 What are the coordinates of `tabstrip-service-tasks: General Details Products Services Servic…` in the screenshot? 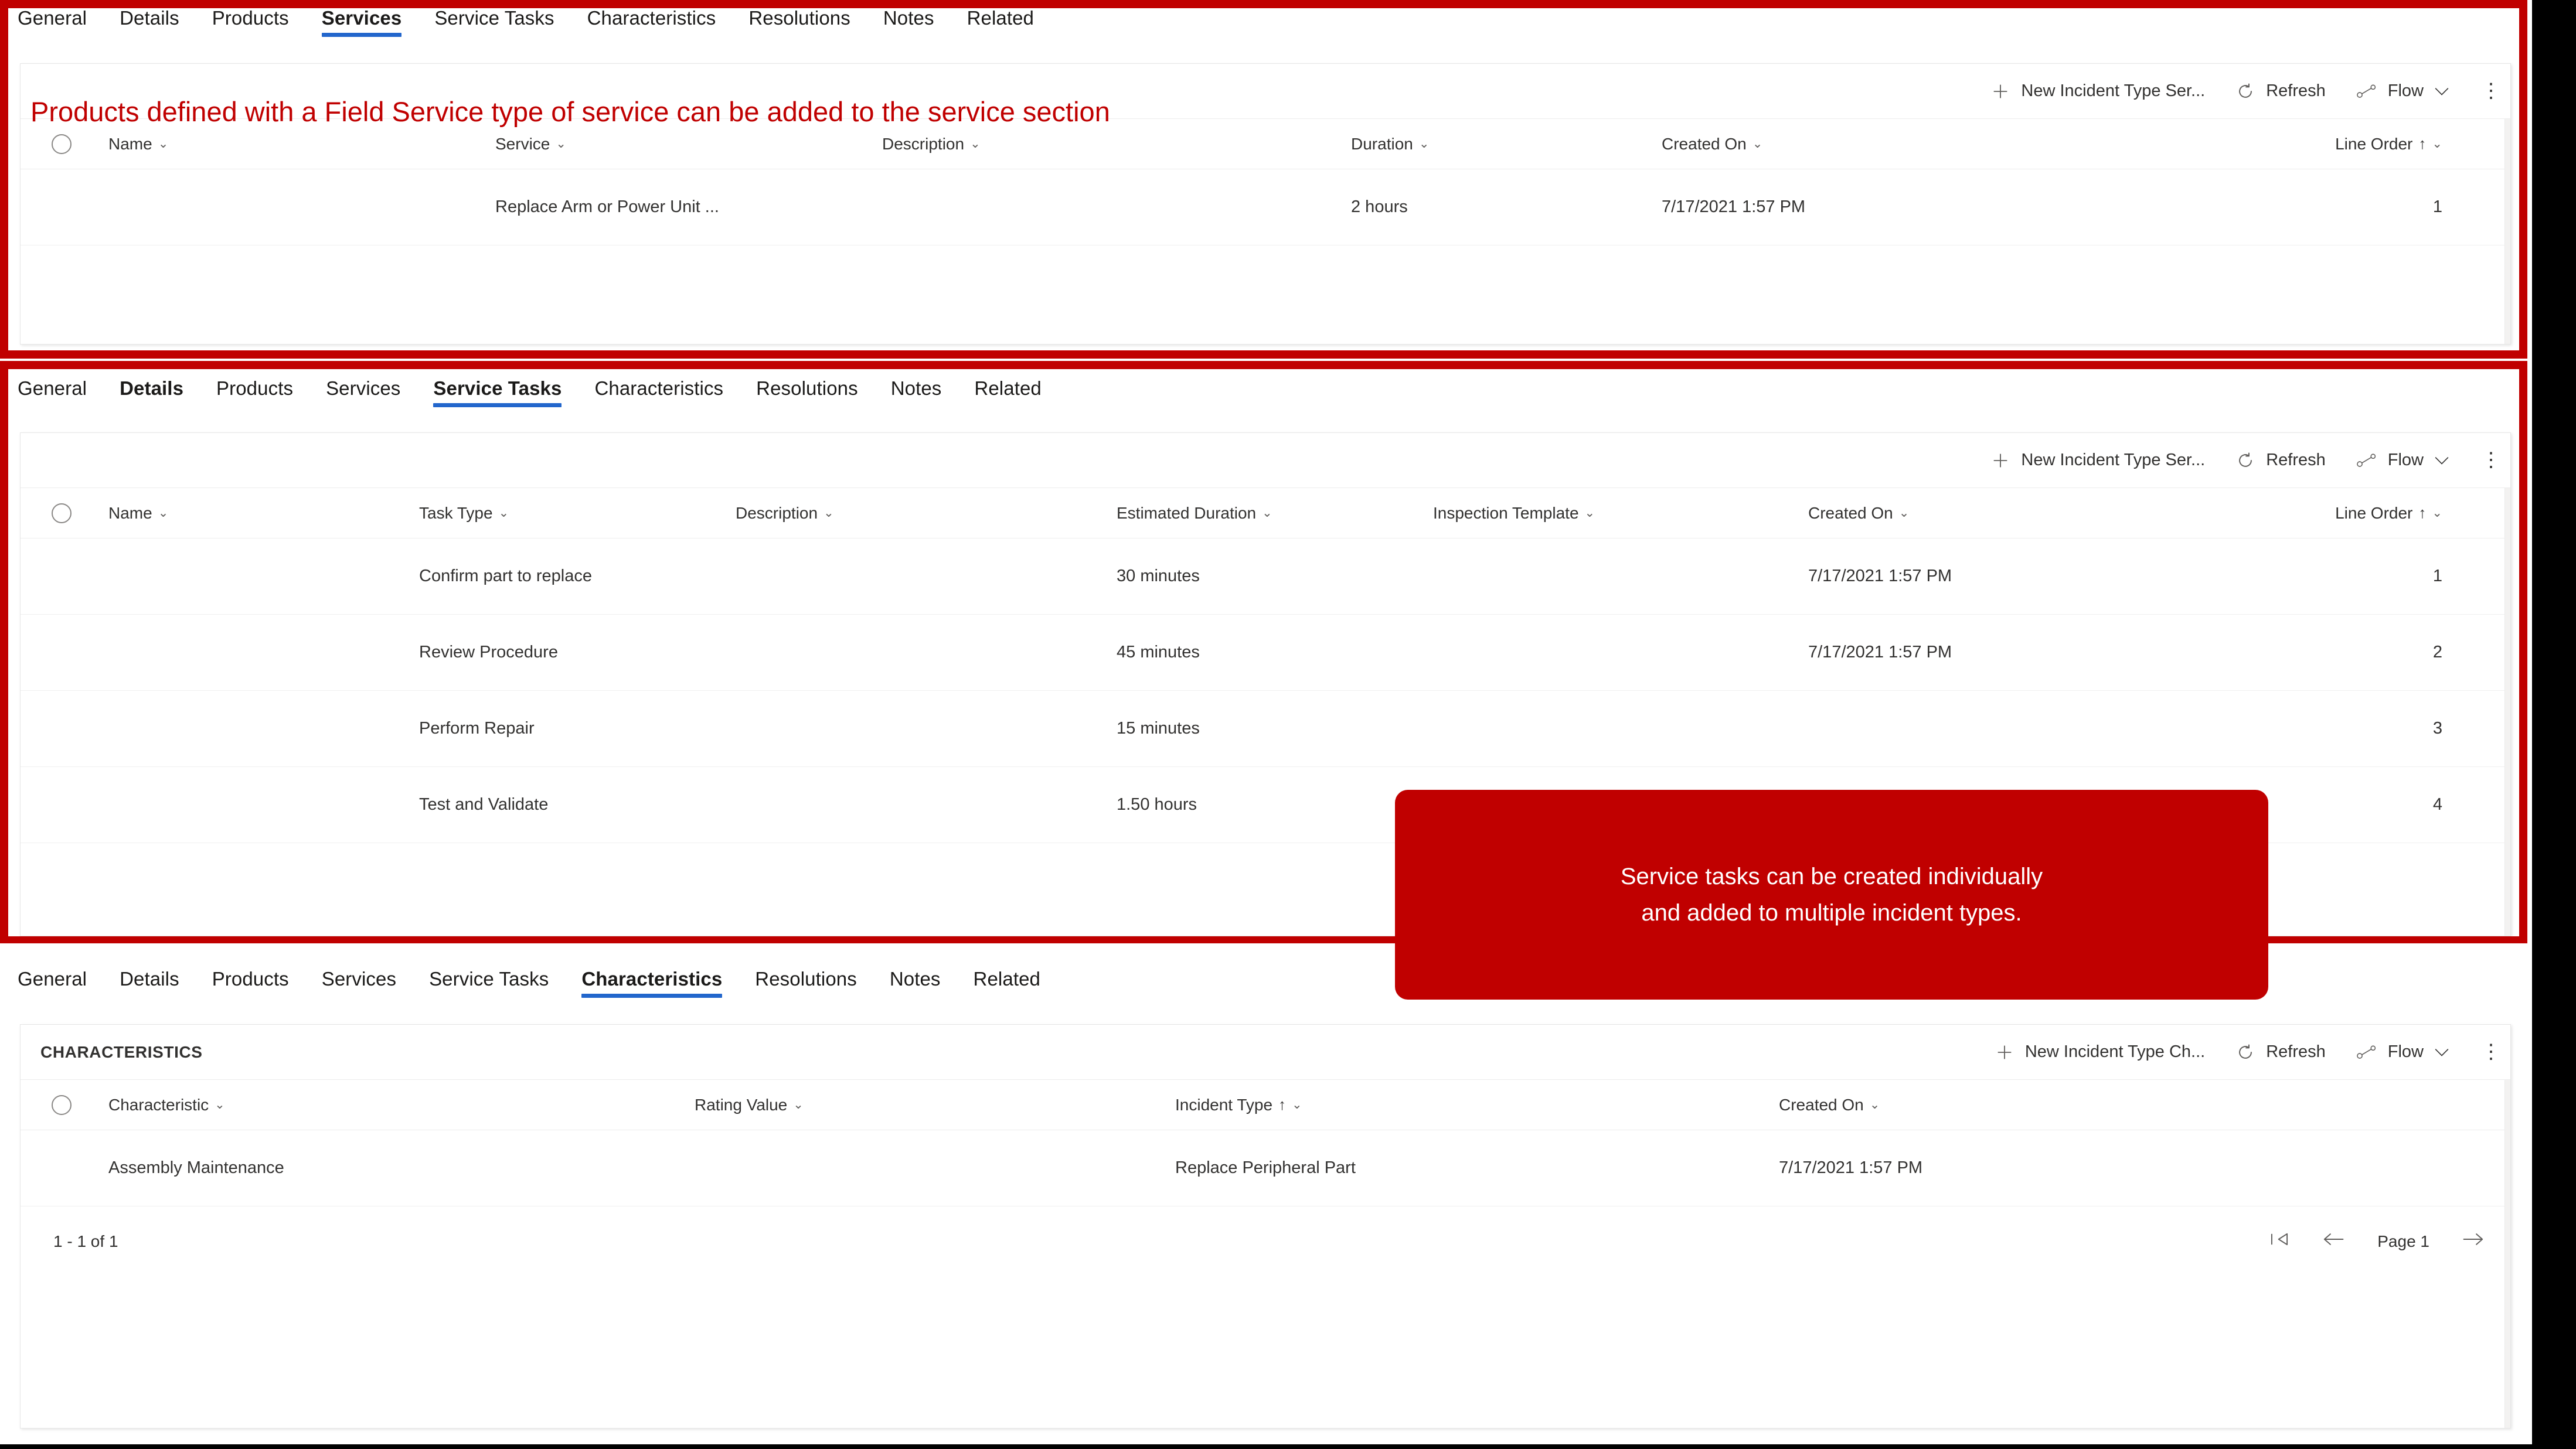 It's located at (1266, 392).